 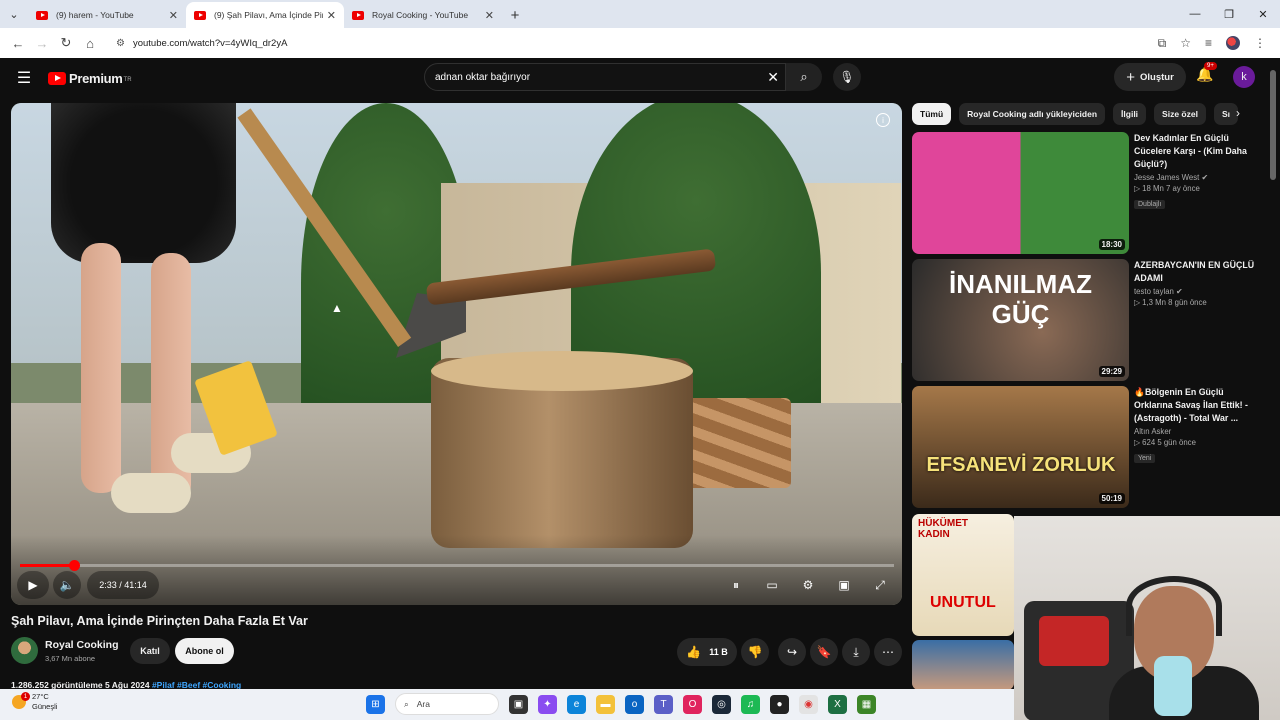 What do you see at coordinates (1263, 14) in the screenshot?
I see `close-window-icon: ✕` at bounding box center [1263, 14].